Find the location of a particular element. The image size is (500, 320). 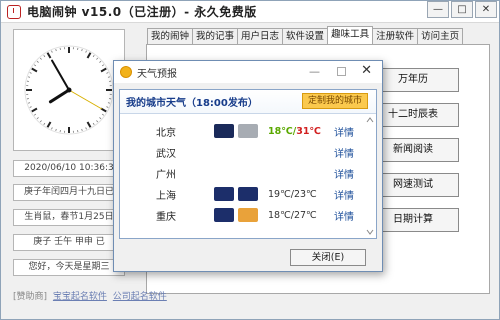

tab-my-notes: 我的记事 is located at coordinates (215, 36).